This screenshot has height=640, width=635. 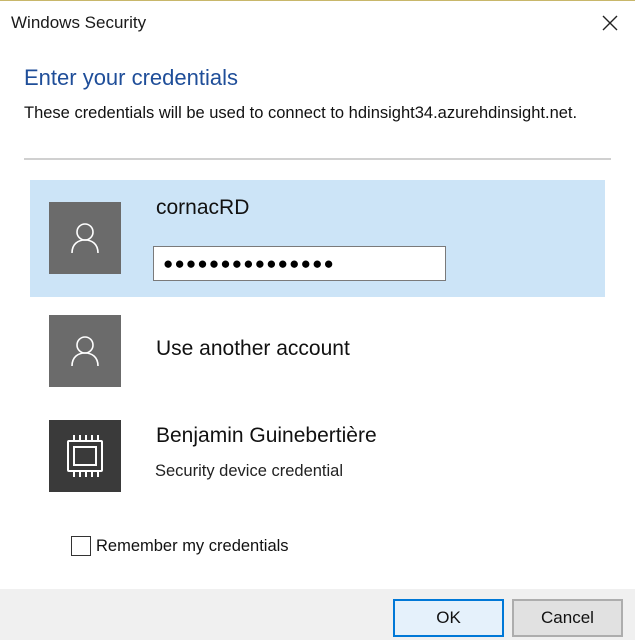 What do you see at coordinates (266, 435) in the screenshot?
I see `account-name: Benjamin Guinebertière` at bounding box center [266, 435].